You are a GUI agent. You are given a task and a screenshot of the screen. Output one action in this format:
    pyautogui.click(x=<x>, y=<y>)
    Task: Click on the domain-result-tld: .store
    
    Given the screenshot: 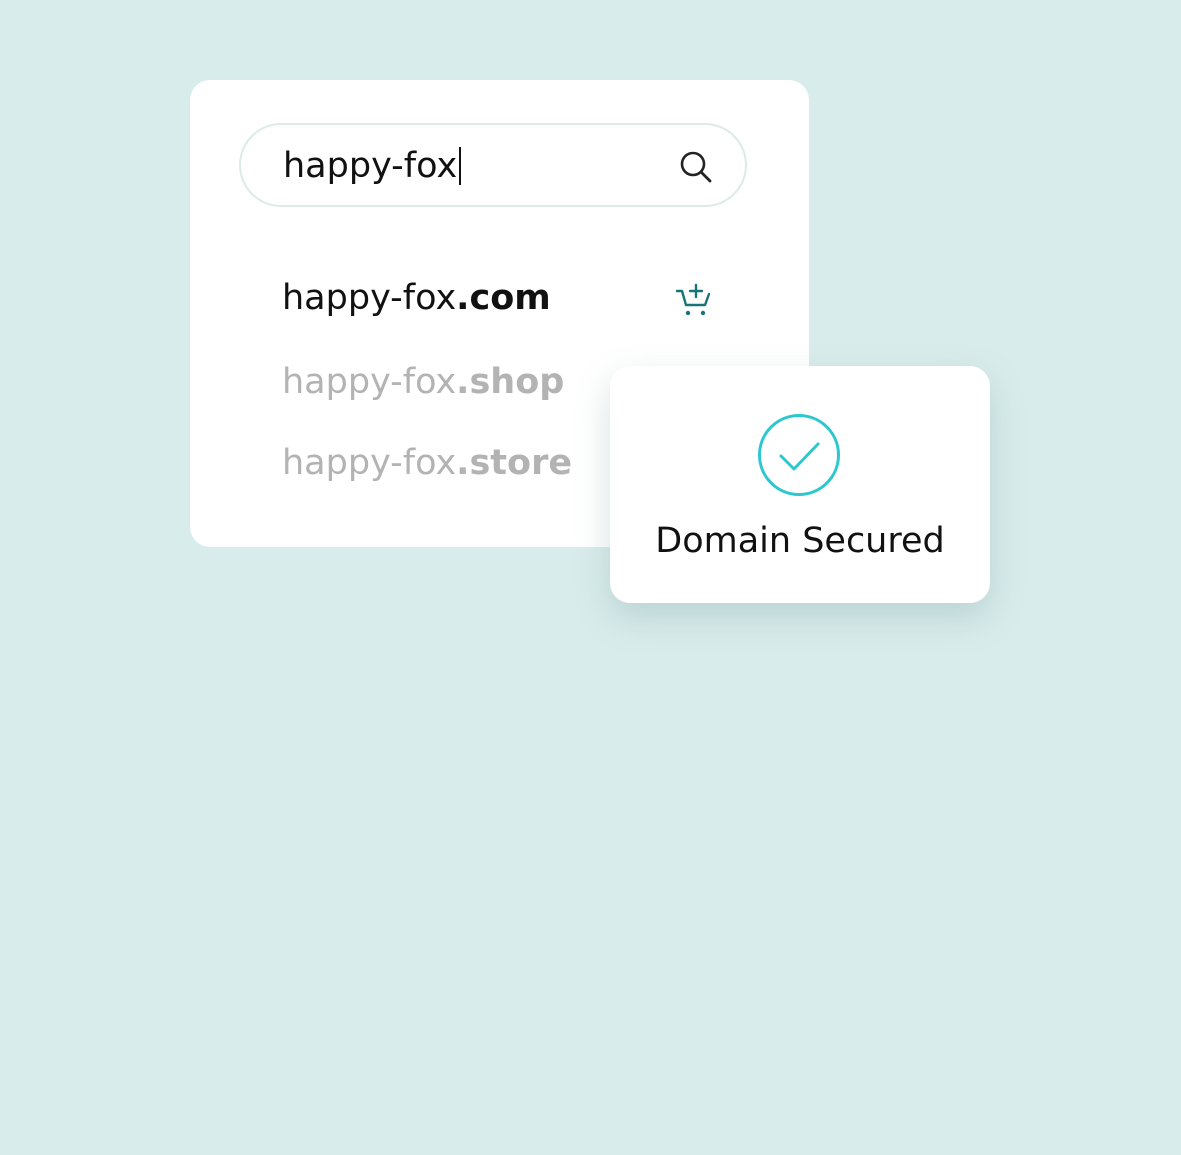 What is the action you would take?
    pyautogui.click(x=514, y=463)
    